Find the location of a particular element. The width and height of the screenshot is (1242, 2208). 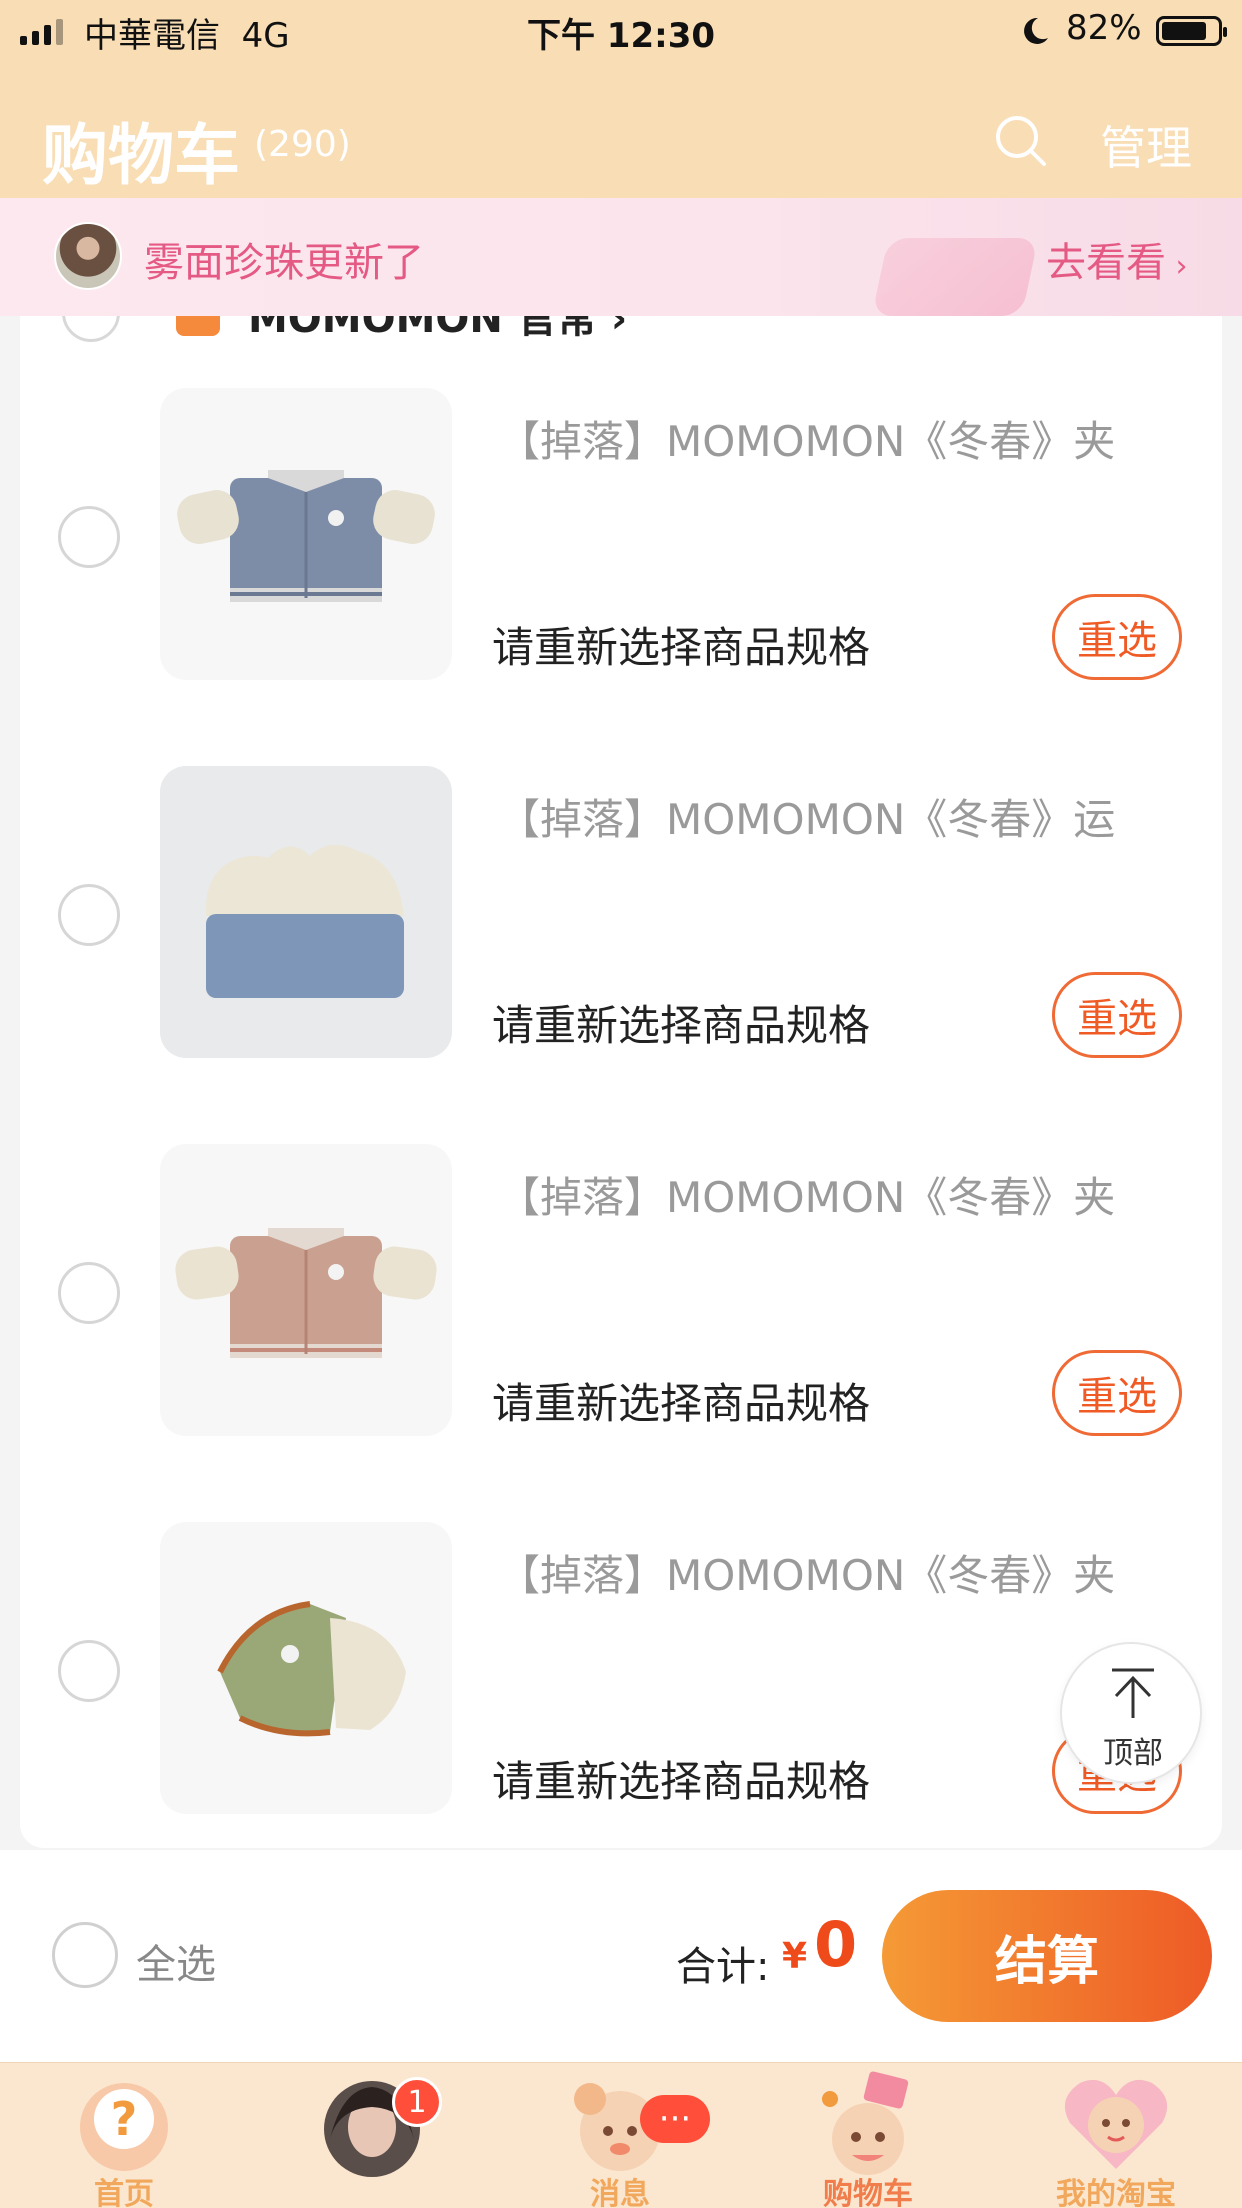

currency-symbol: ¥ is located at coordinates (795, 1956).